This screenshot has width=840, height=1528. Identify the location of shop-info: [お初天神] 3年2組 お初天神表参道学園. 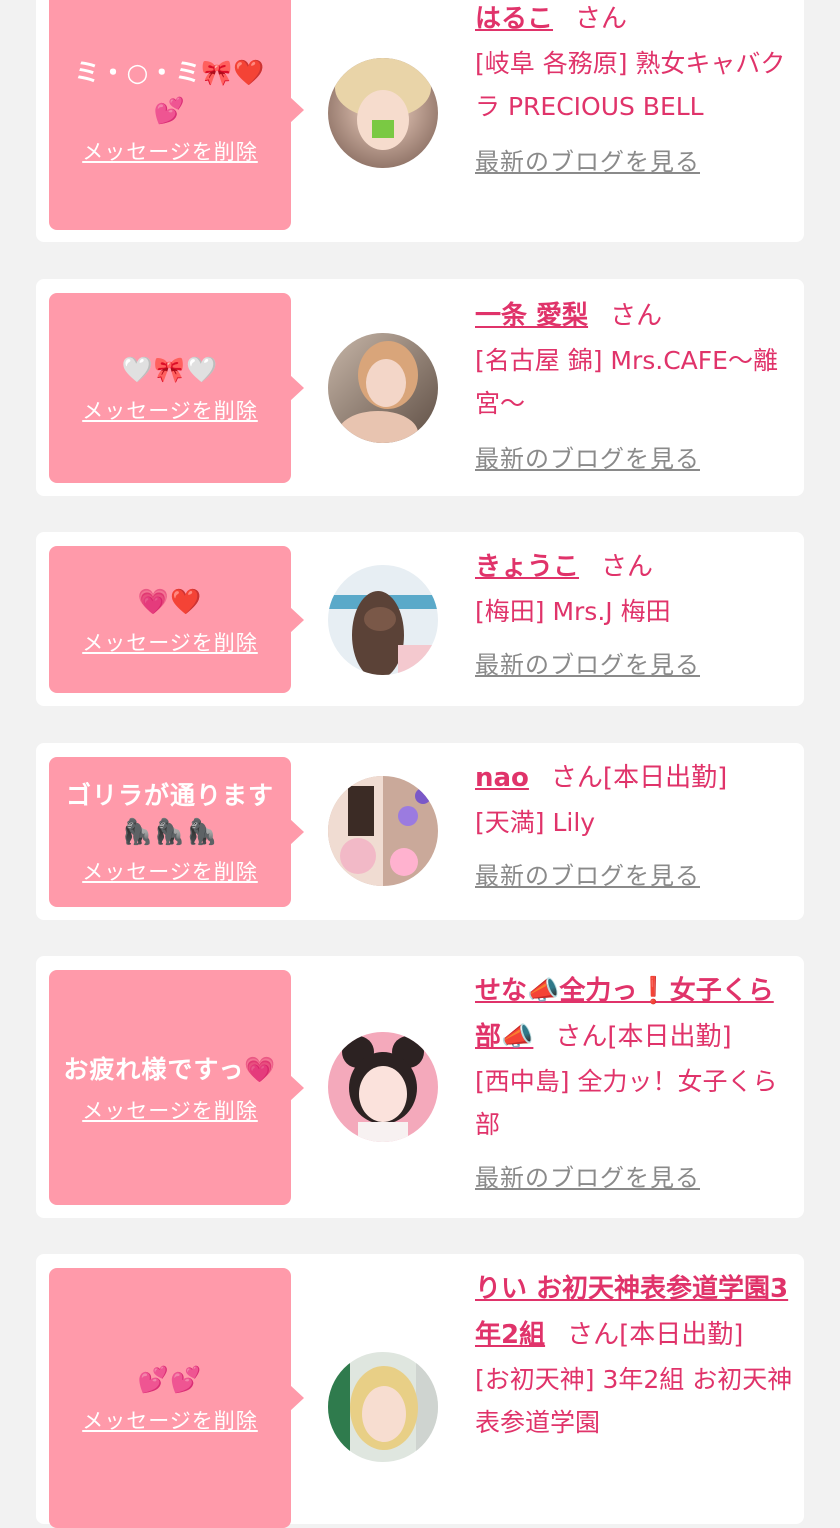
(634, 1401).